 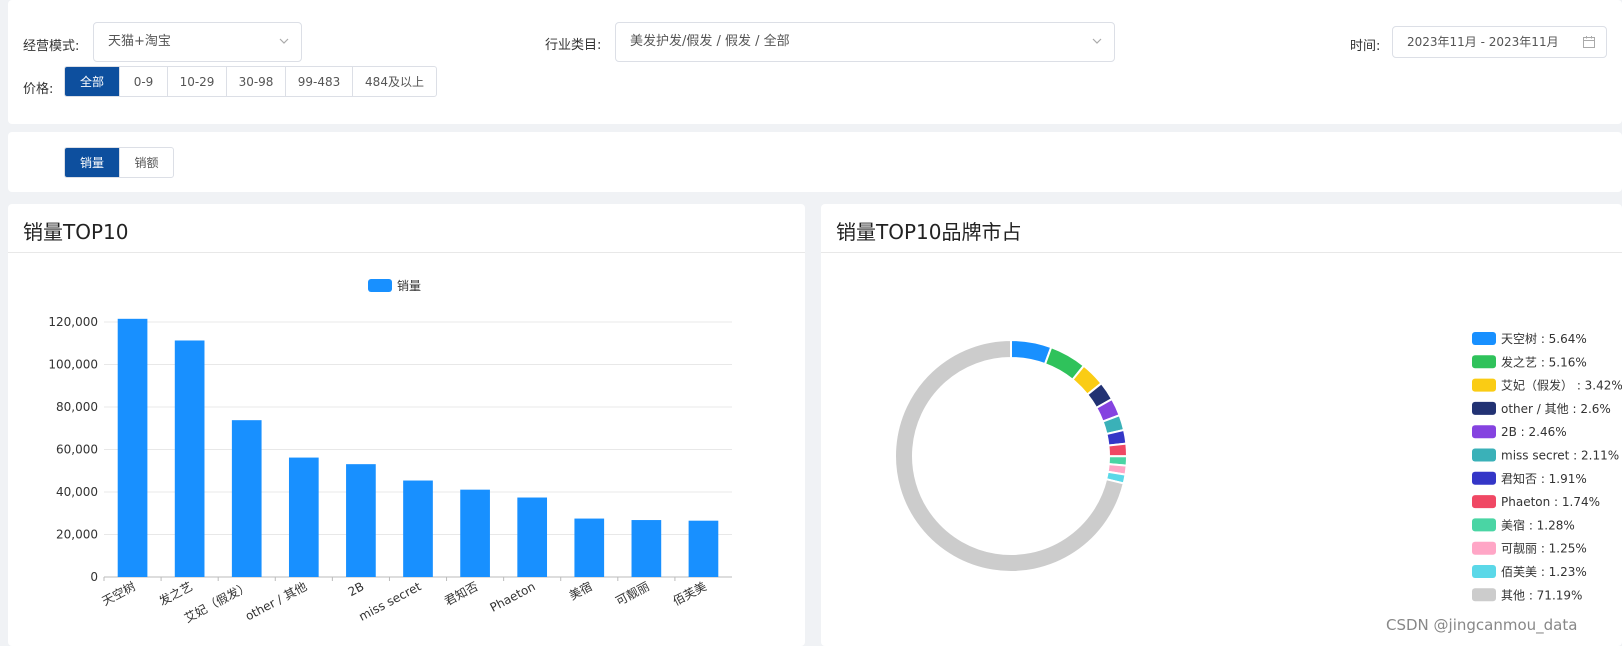 What do you see at coordinates (217, 601) in the screenshot?
I see `x-tick-label: 艾妃（假发）` at bounding box center [217, 601].